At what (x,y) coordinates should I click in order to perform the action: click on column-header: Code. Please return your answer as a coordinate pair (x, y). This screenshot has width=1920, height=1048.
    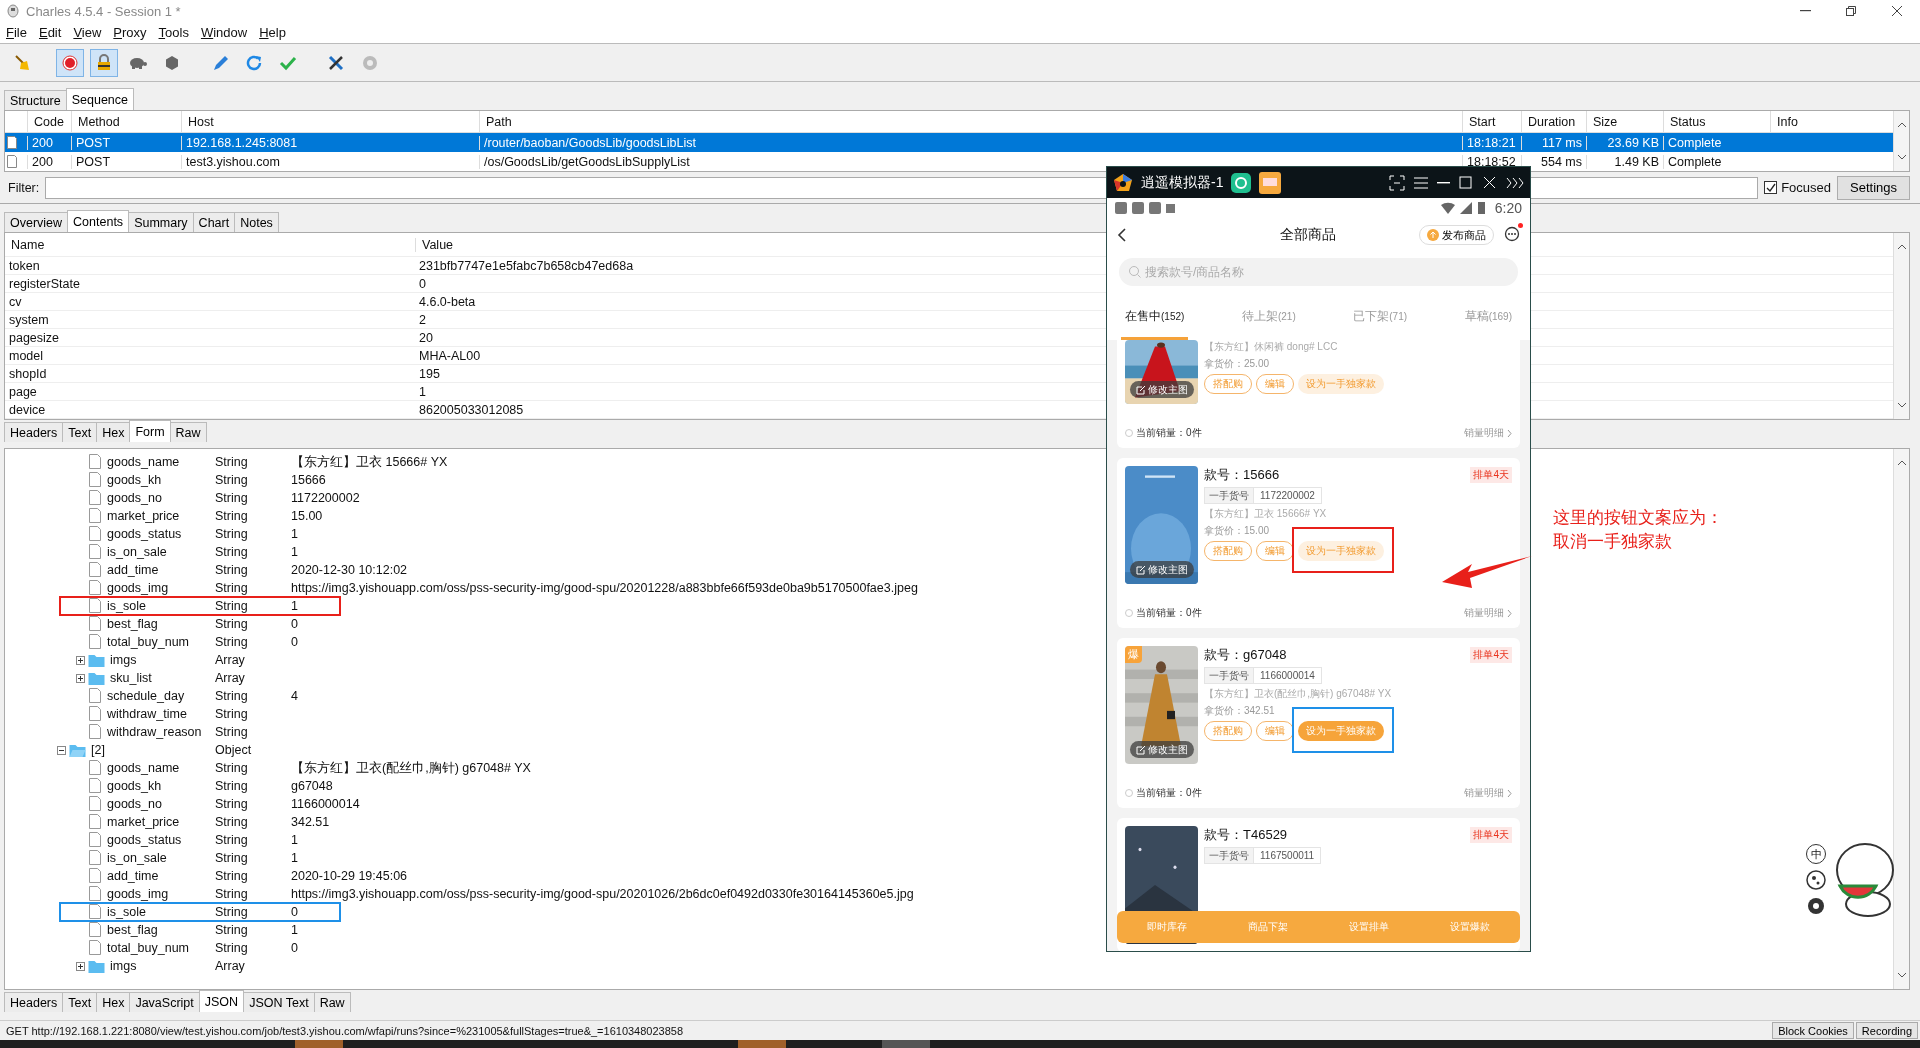
    Looking at the image, I should click on (49, 121).